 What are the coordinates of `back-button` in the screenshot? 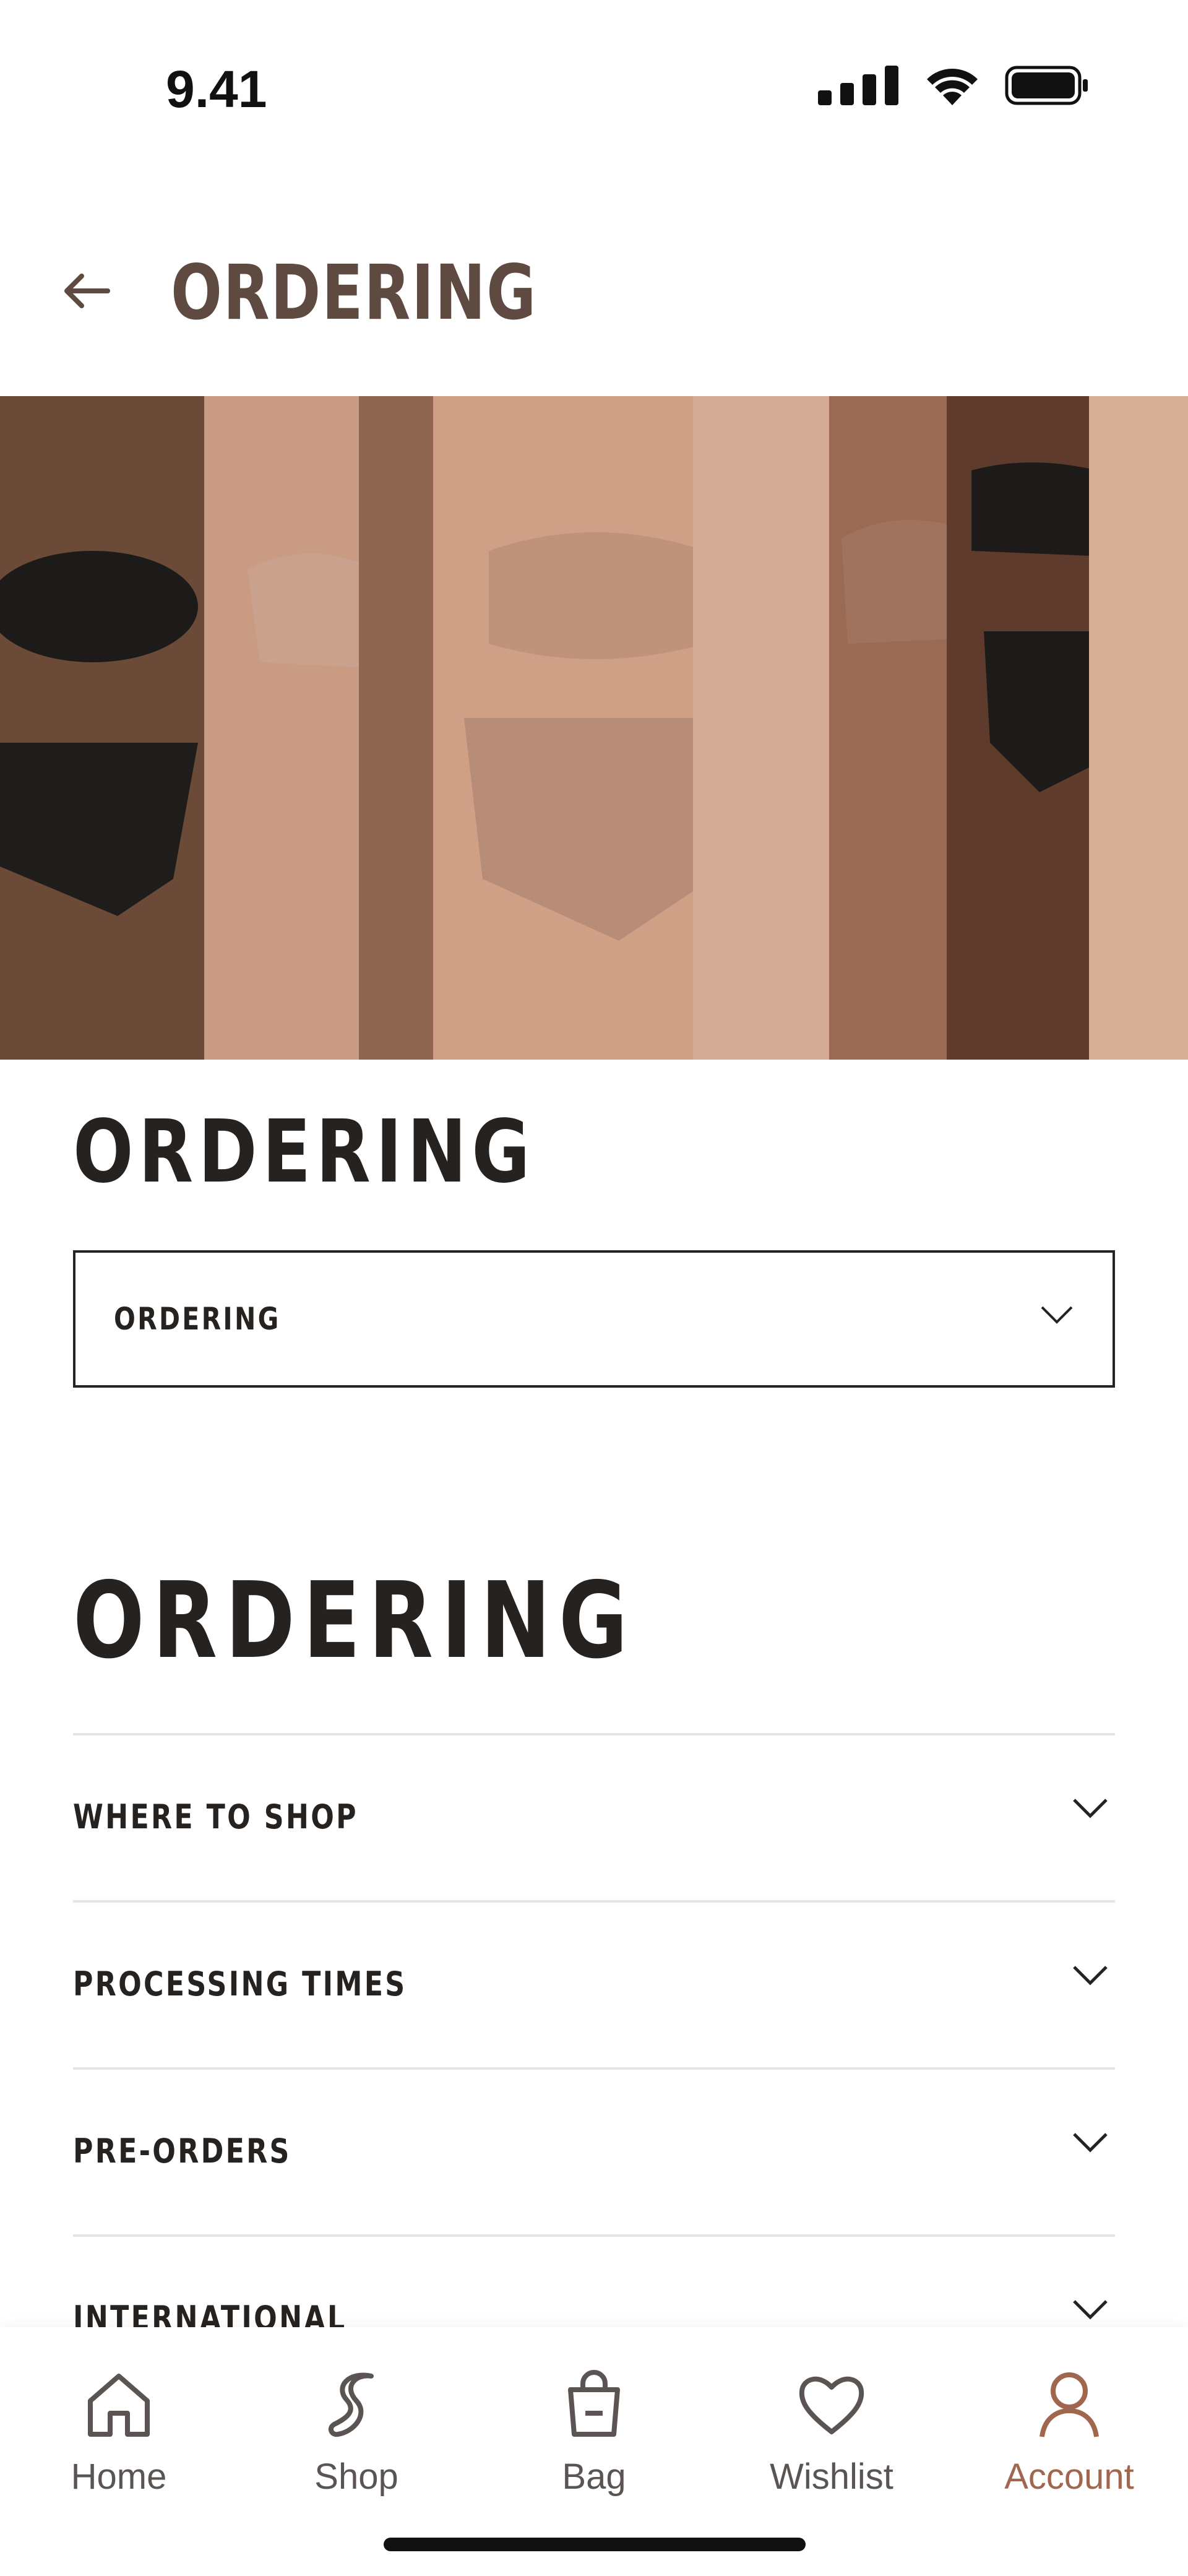 It's located at (87, 291).